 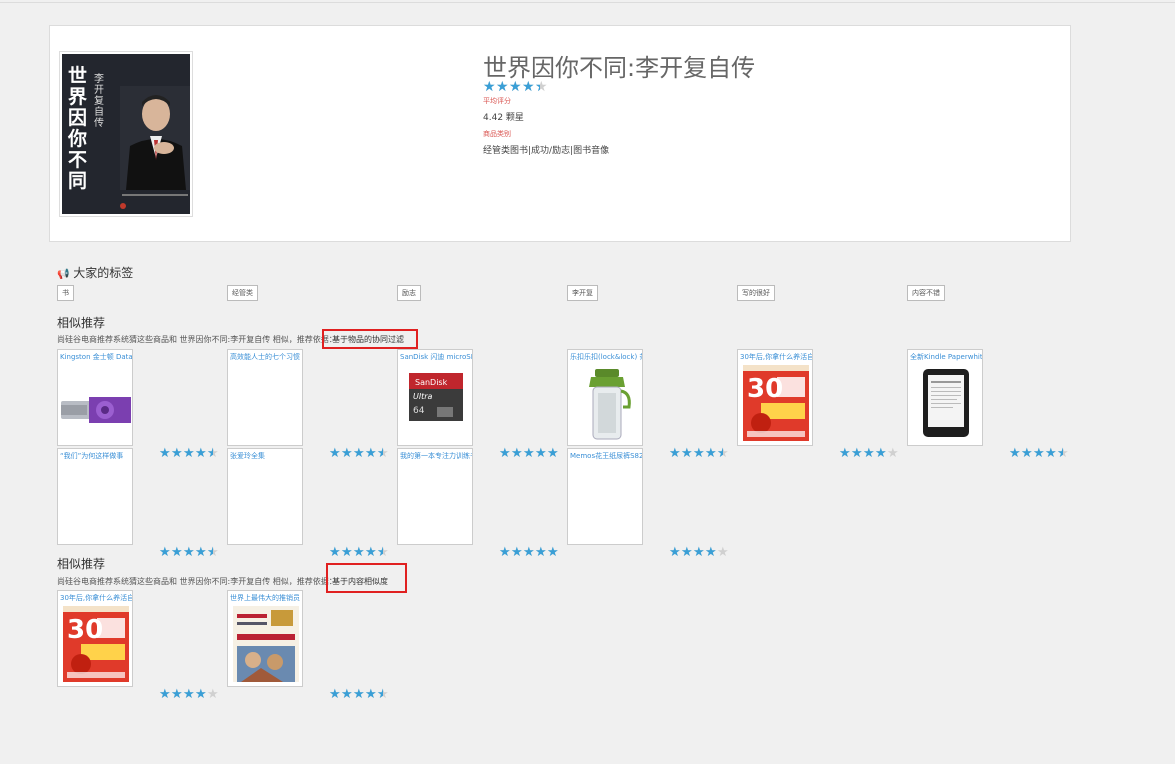 I want to click on product-card-item: 我的第一本专注力训练书, so click(x=435, y=496).